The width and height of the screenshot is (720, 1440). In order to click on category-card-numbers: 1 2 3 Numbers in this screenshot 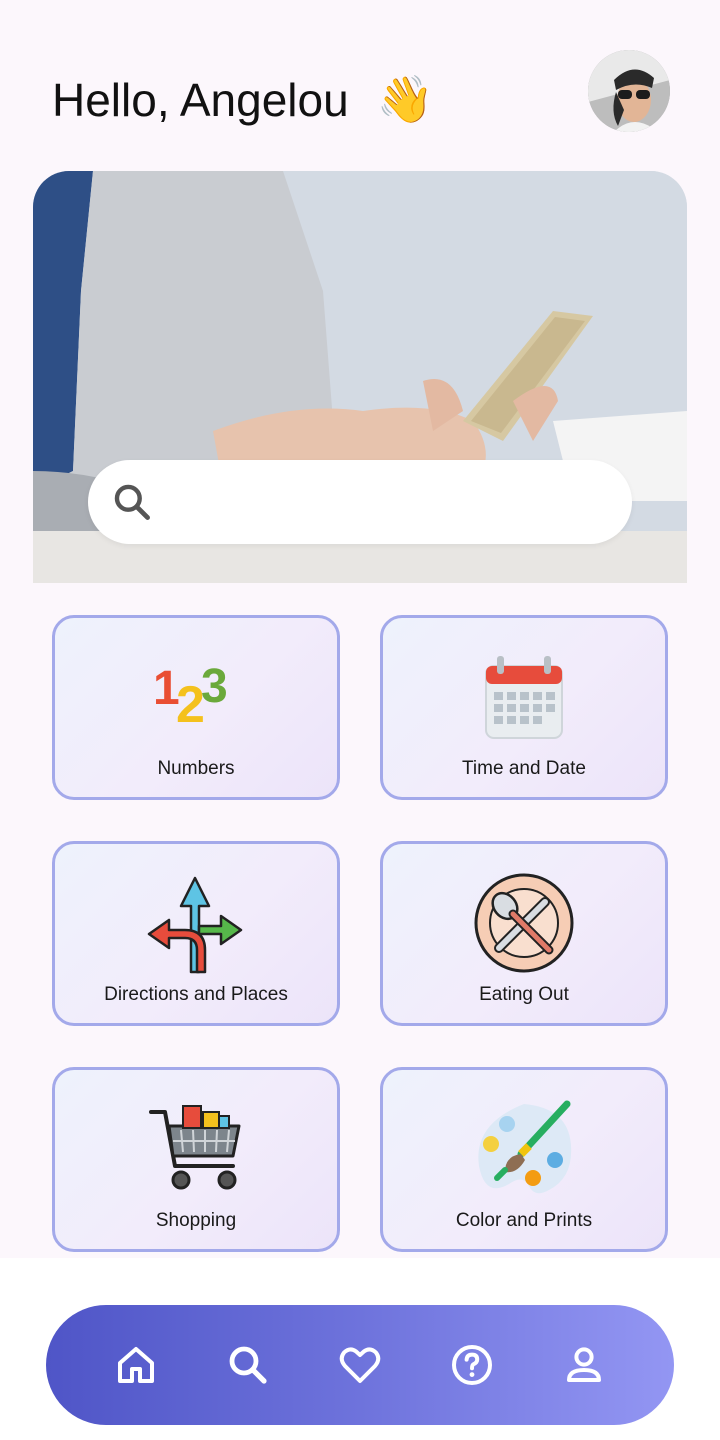, I will do `click(196, 707)`.